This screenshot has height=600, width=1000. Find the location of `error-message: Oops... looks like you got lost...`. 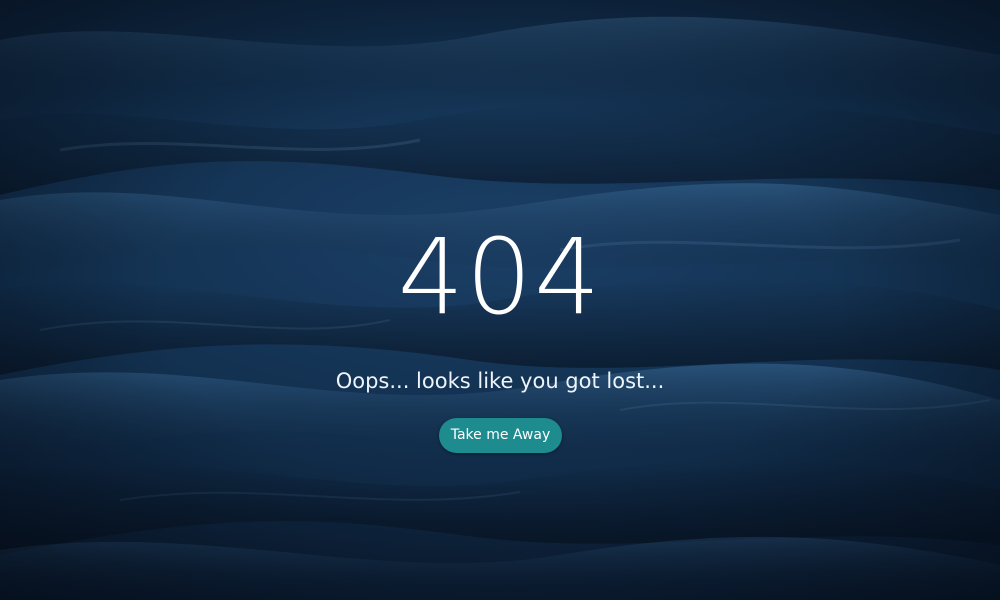

error-message: Oops... looks like you got lost... is located at coordinates (500, 381).